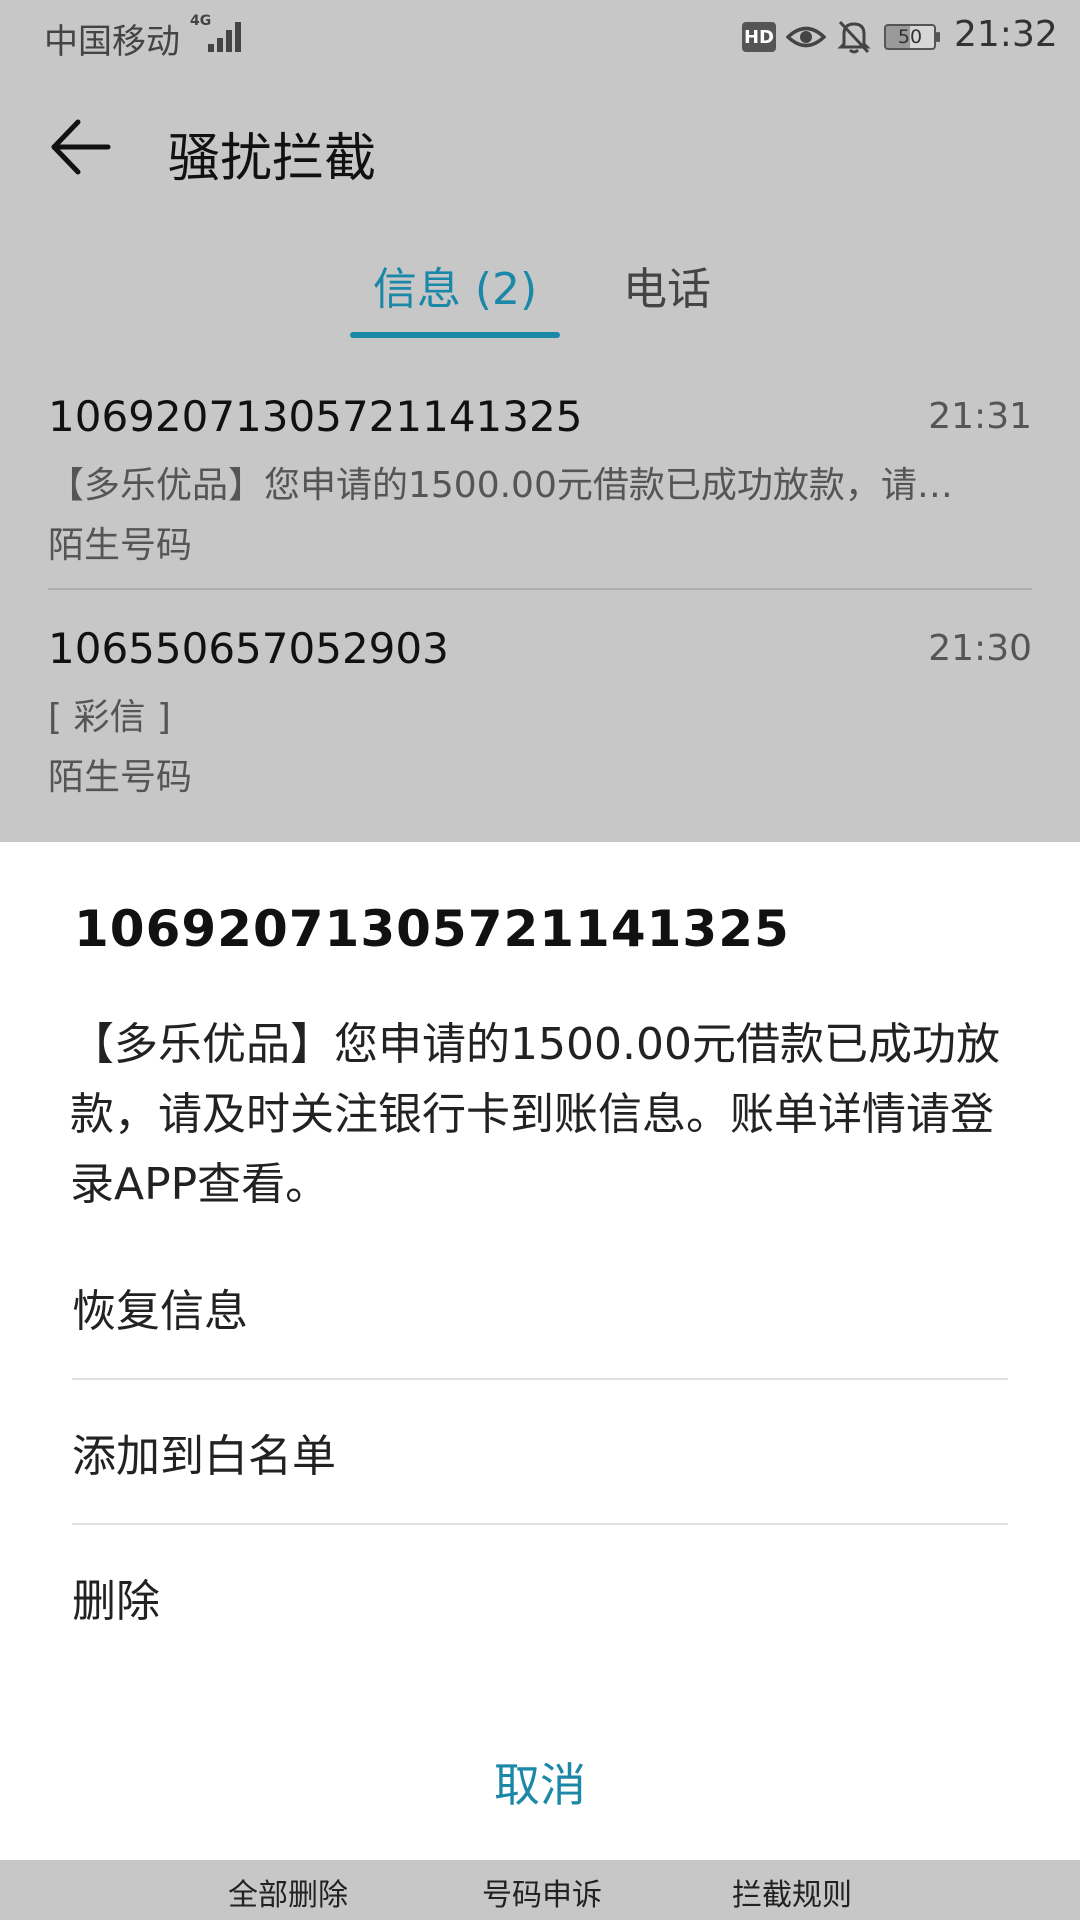  What do you see at coordinates (540, 1597) in the screenshot?
I see `delete-button: 删除` at bounding box center [540, 1597].